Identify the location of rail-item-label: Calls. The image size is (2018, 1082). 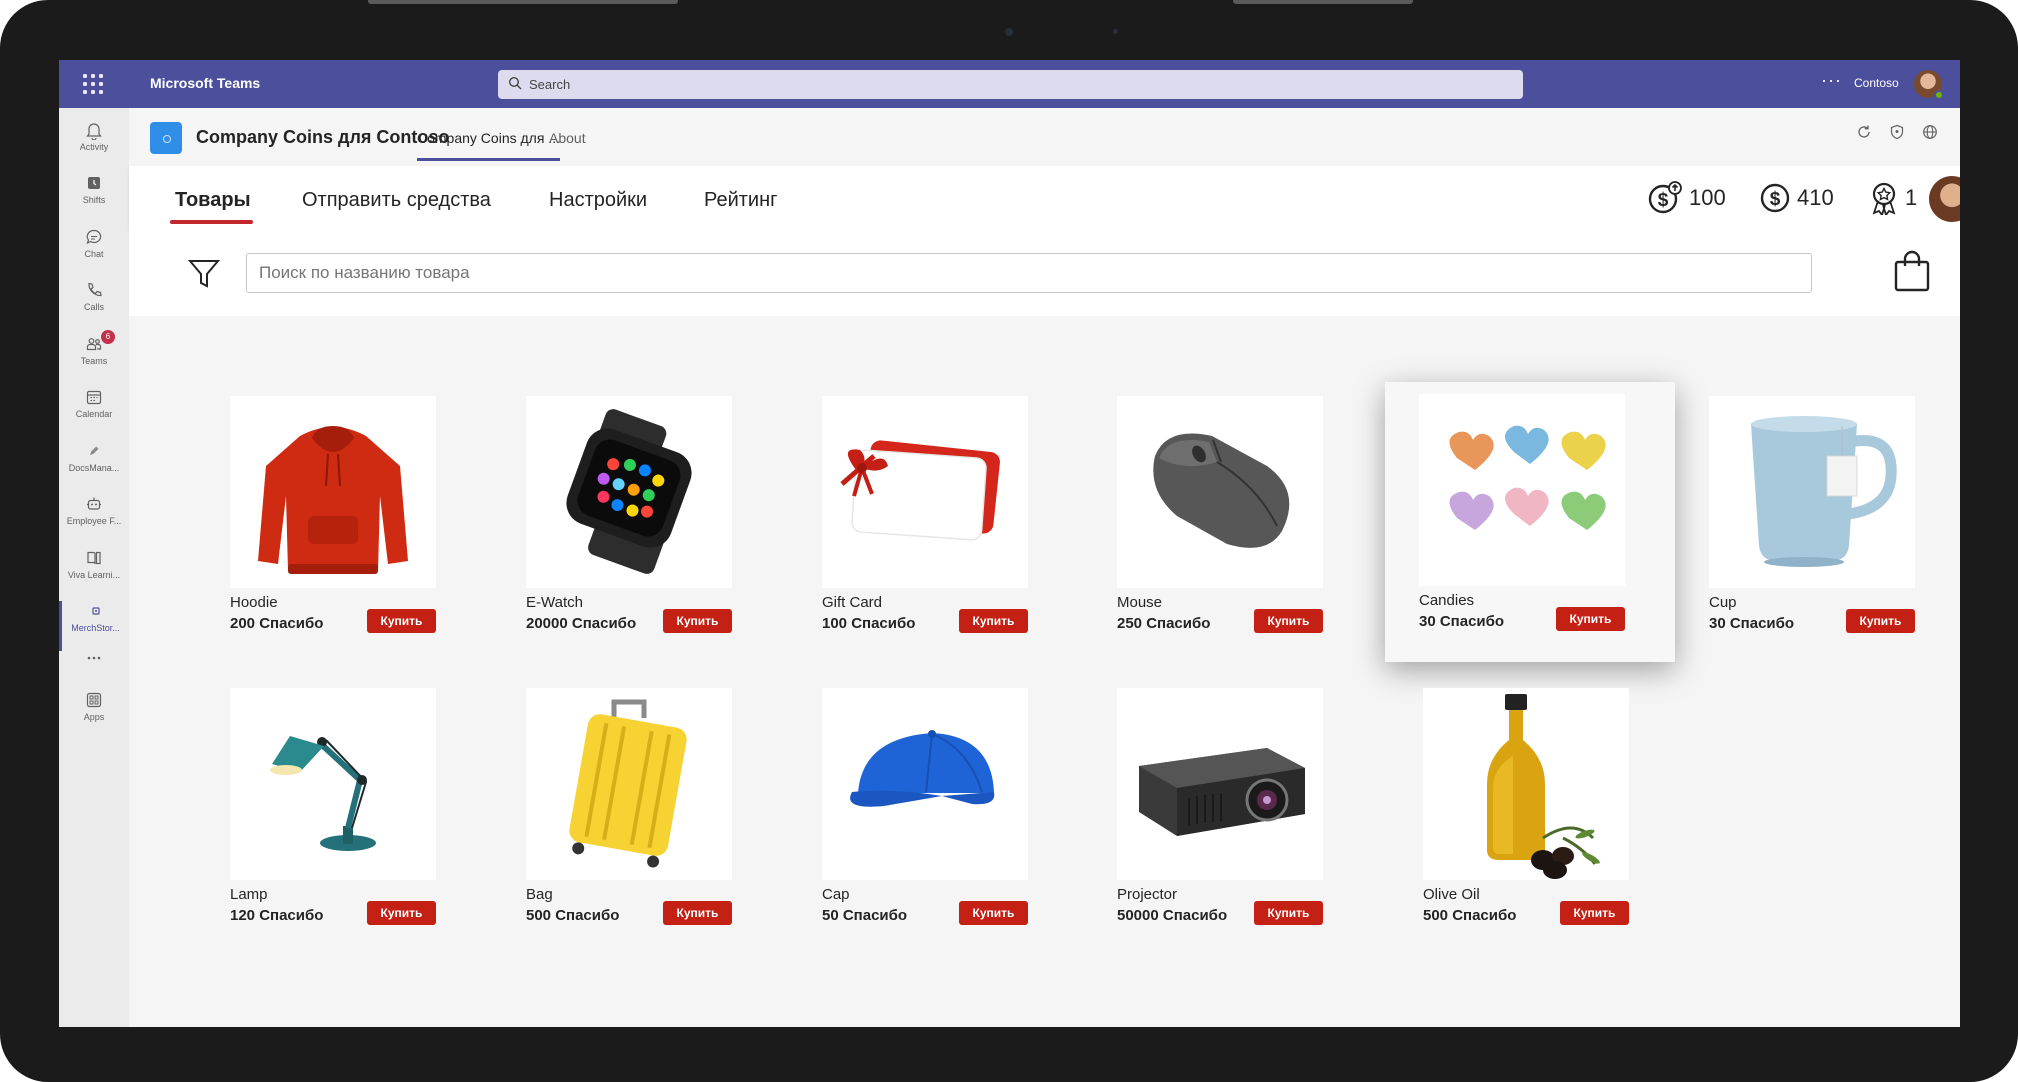
(93, 307).